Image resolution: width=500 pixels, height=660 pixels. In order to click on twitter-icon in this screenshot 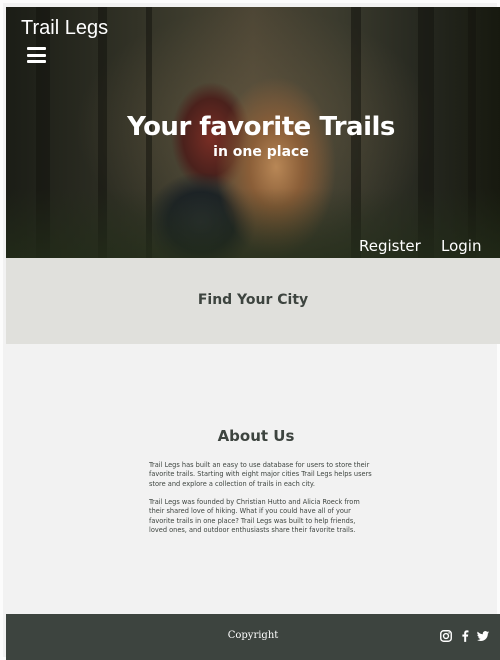, I will do `click(483, 636)`.